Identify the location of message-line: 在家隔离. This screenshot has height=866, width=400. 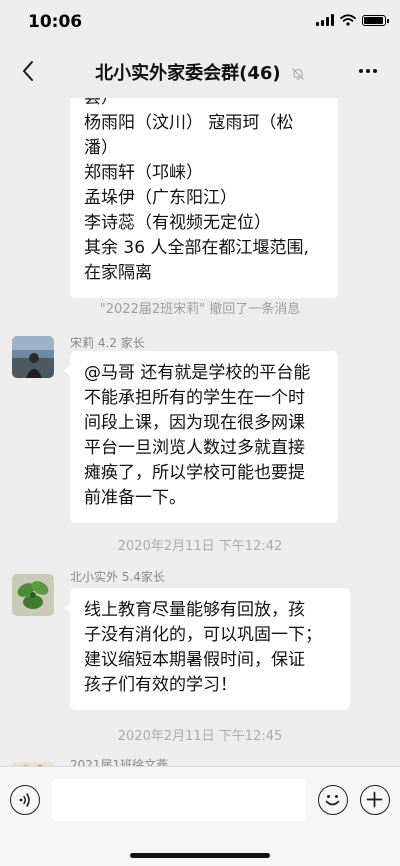
(118, 273).